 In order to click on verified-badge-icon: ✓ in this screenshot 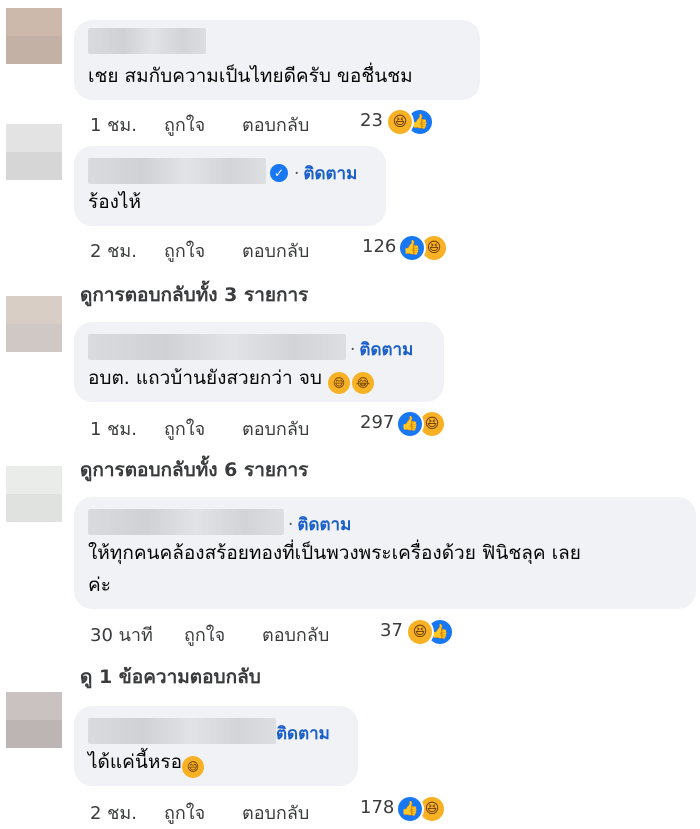, I will do `click(279, 173)`.